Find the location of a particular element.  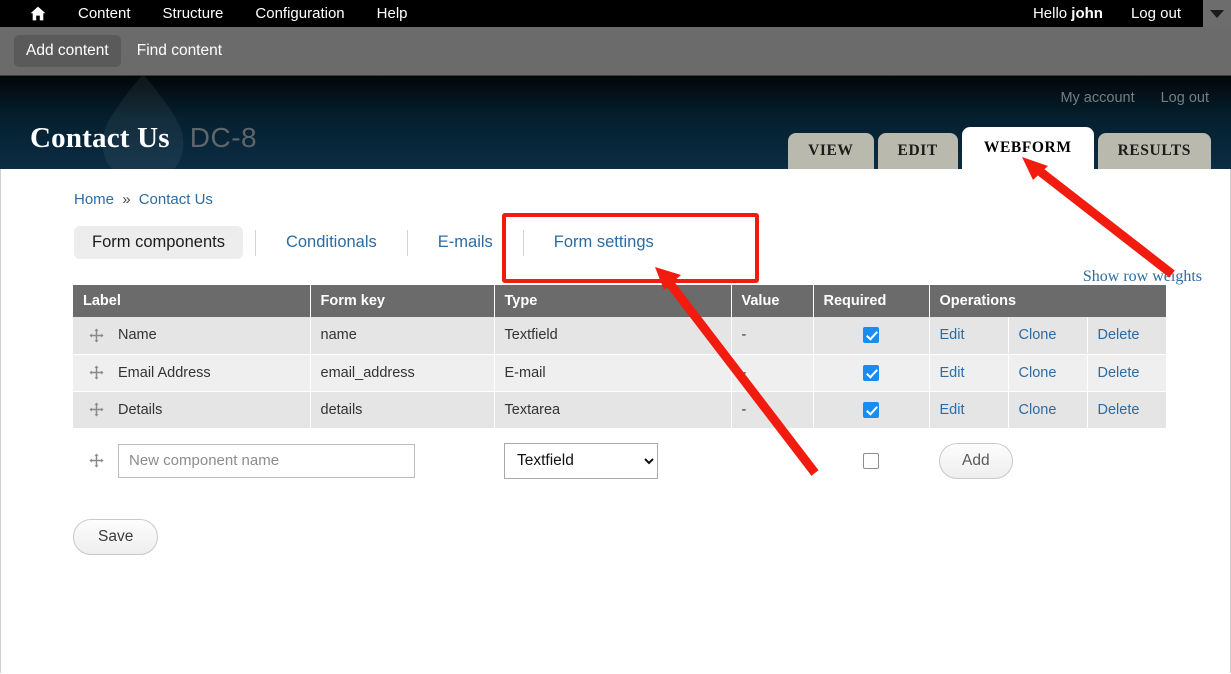

column-header-value: Value is located at coordinates (772, 301).